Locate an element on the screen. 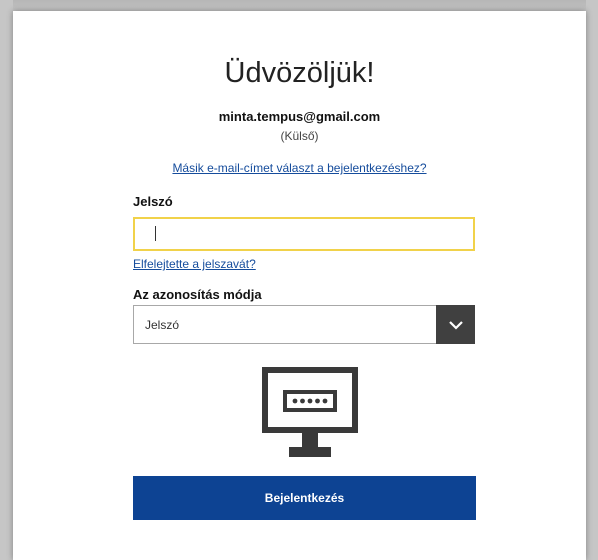 This screenshot has width=598, height=560. auth-method-select: Jelszó is located at coordinates (304, 324).